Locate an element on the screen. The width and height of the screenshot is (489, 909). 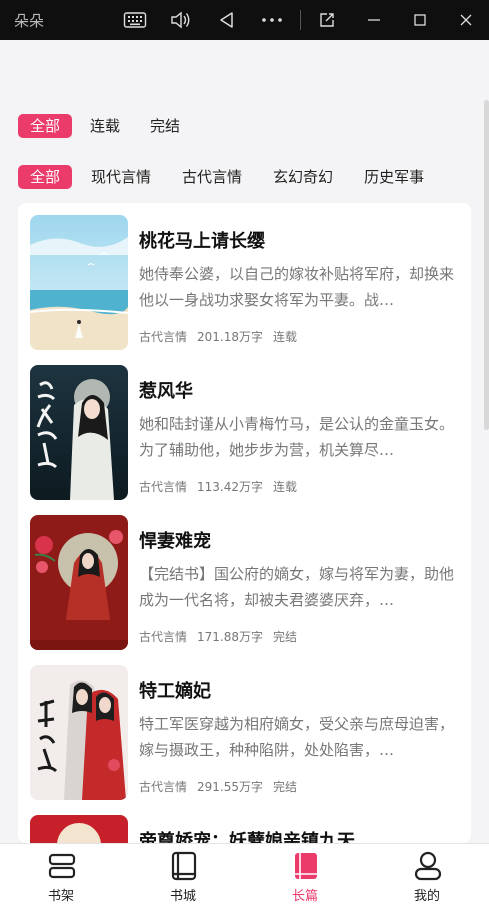
book-word-count: 113.42万字 is located at coordinates (230, 487).